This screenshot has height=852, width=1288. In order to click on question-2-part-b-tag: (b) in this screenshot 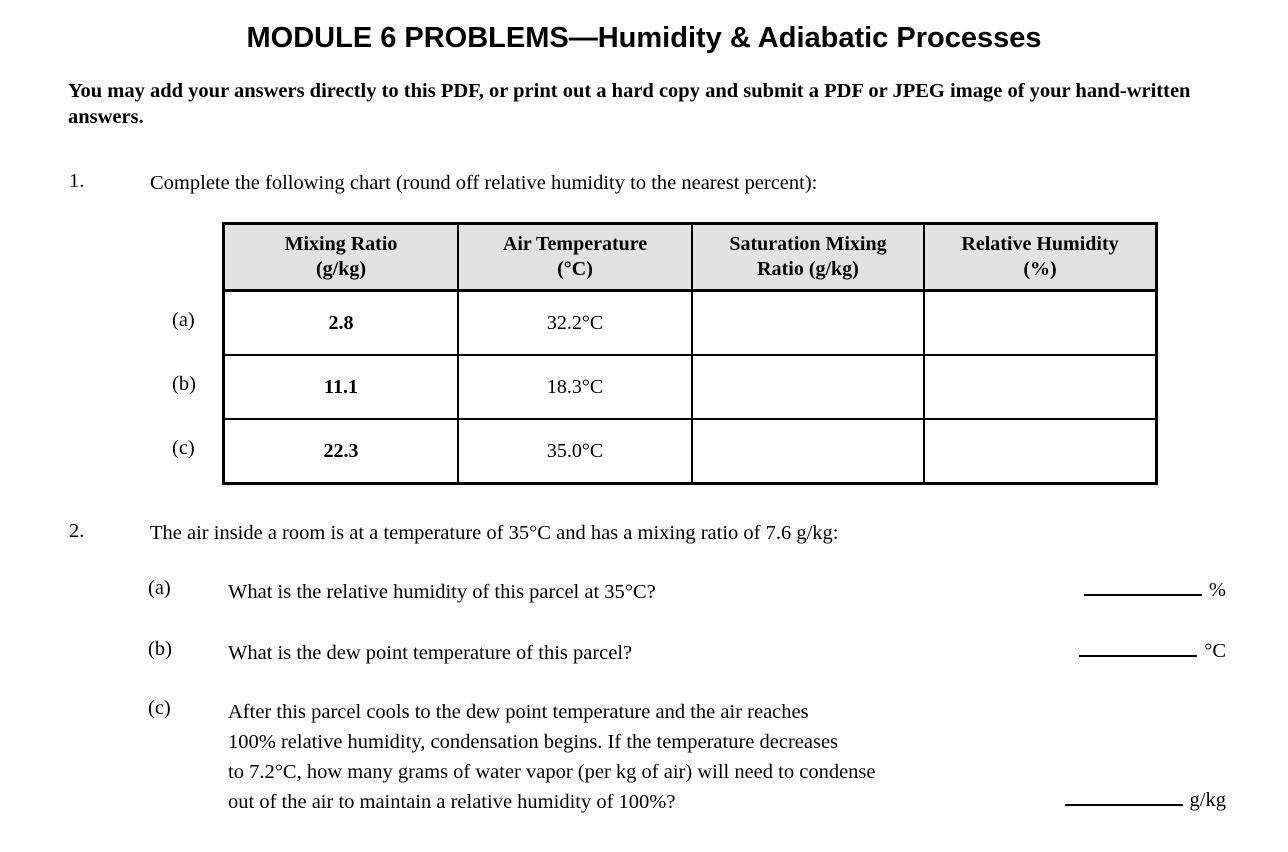, I will do `click(160, 649)`.